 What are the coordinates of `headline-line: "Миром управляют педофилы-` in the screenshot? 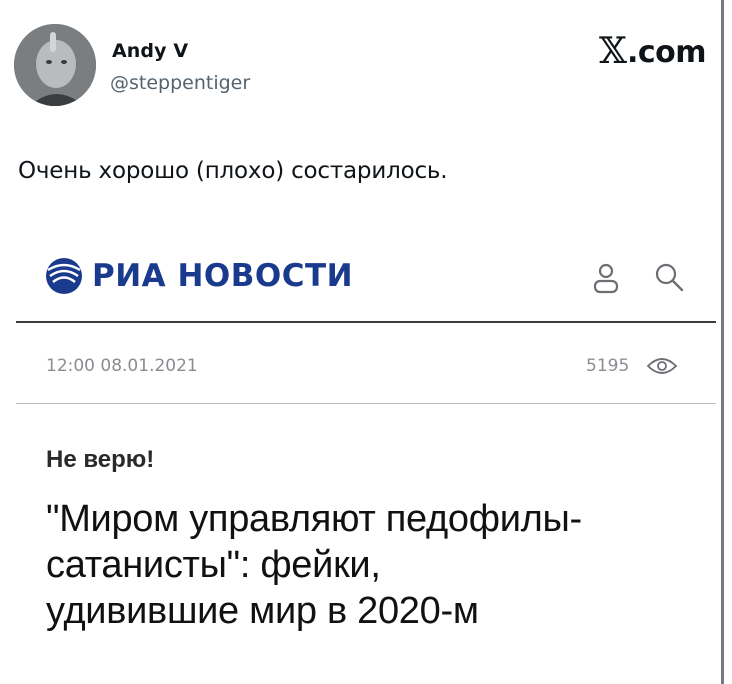 It's located at (314, 519).